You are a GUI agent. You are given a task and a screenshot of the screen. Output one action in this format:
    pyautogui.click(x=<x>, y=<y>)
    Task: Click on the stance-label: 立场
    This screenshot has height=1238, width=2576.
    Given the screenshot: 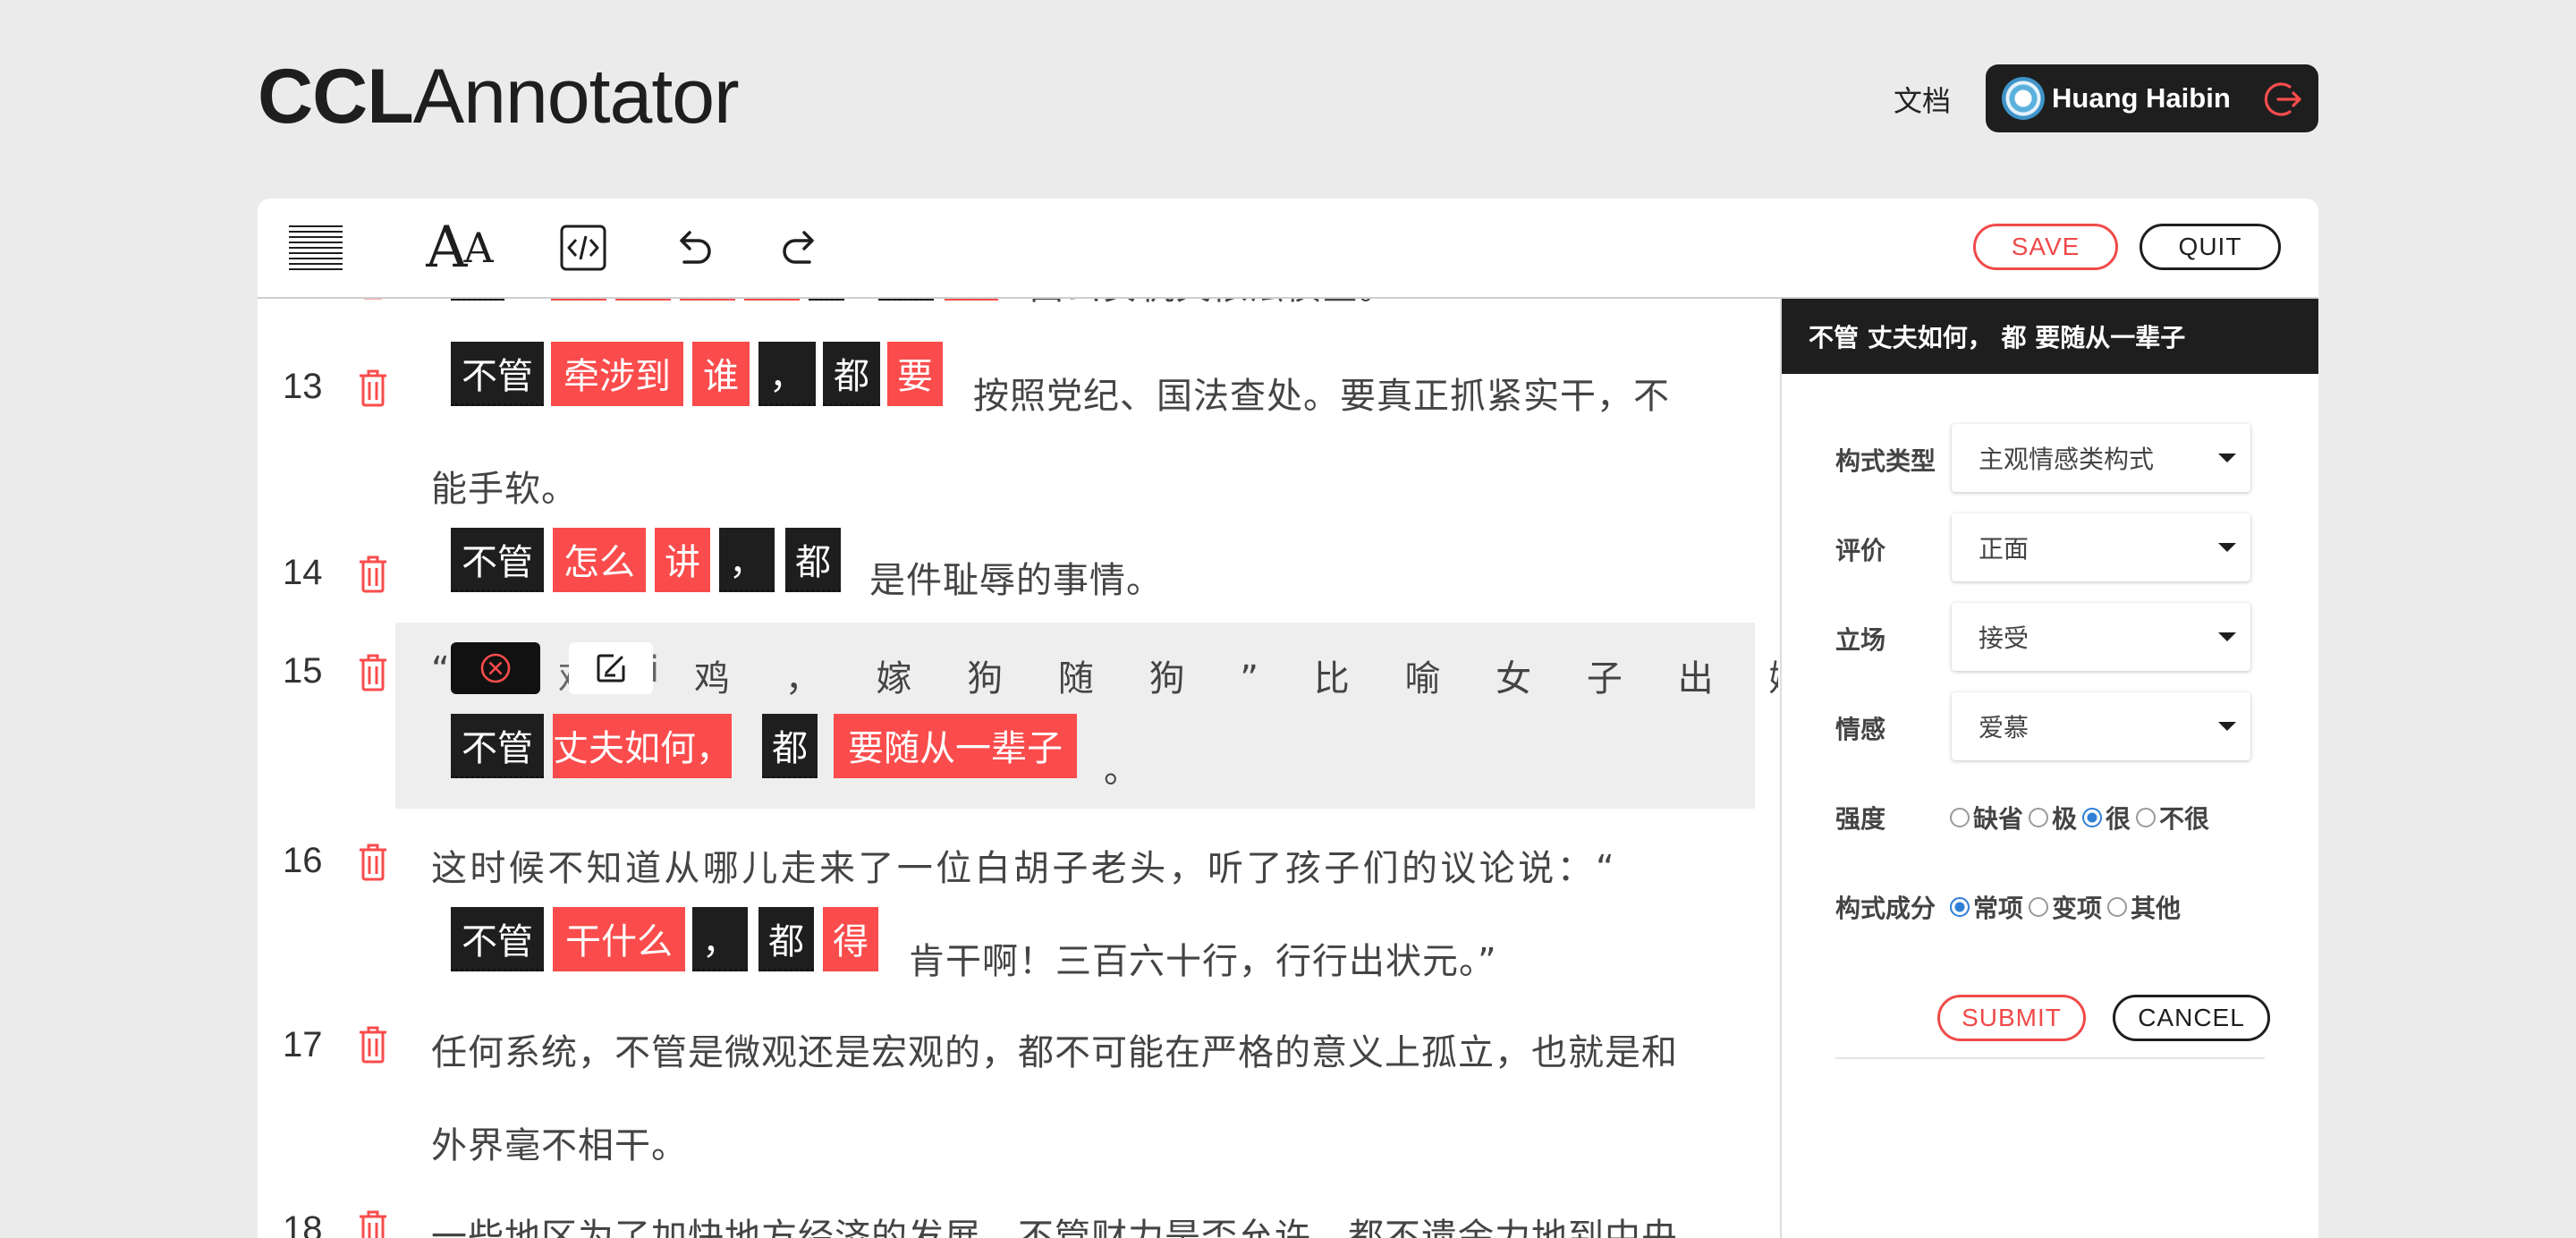 What is the action you would take?
    pyautogui.click(x=1860, y=640)
    